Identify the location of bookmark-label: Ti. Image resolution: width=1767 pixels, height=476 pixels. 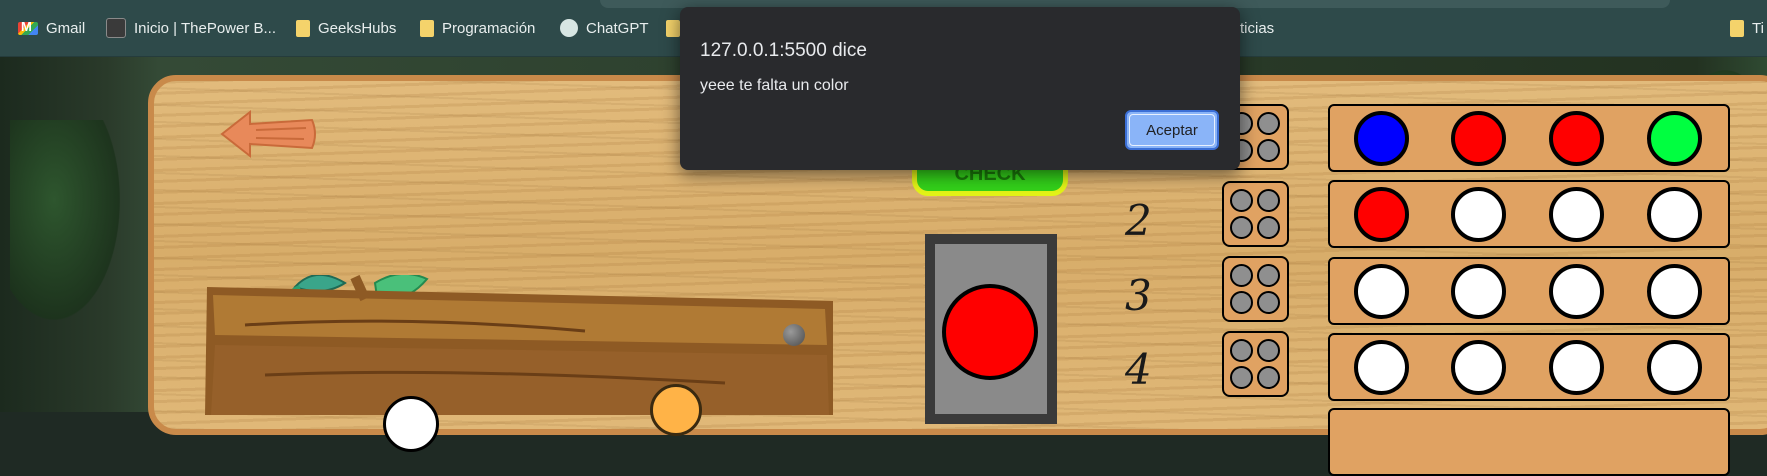
(1758, 28).